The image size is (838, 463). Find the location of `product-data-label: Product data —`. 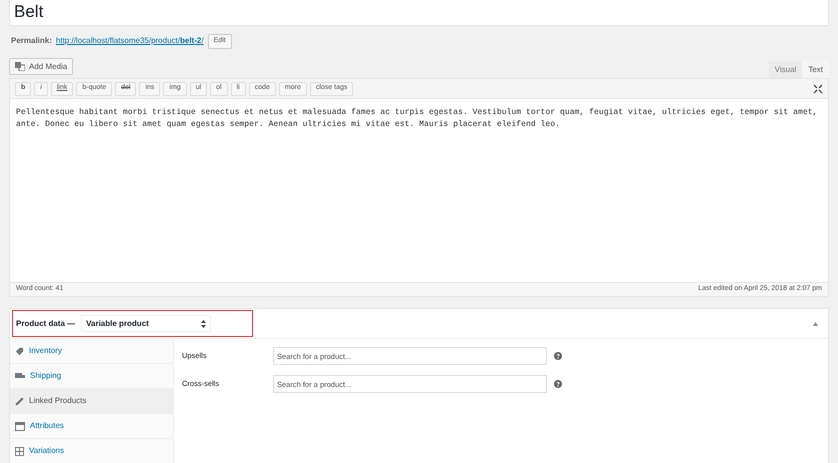

product-data-label: Product data — is located at coordinates (46, 324).